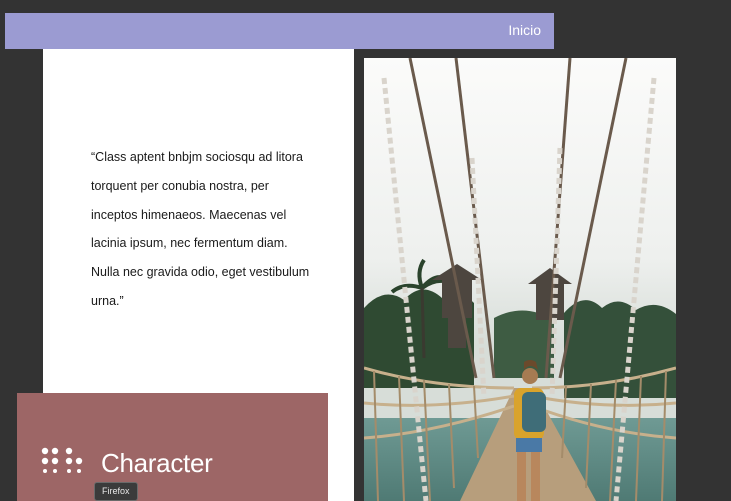 The width and height of the screenshot is (731, 501). Describe the element at coordinates (62, 460) in the screenshot. I see `dot-grid-logo-icon` at that location.